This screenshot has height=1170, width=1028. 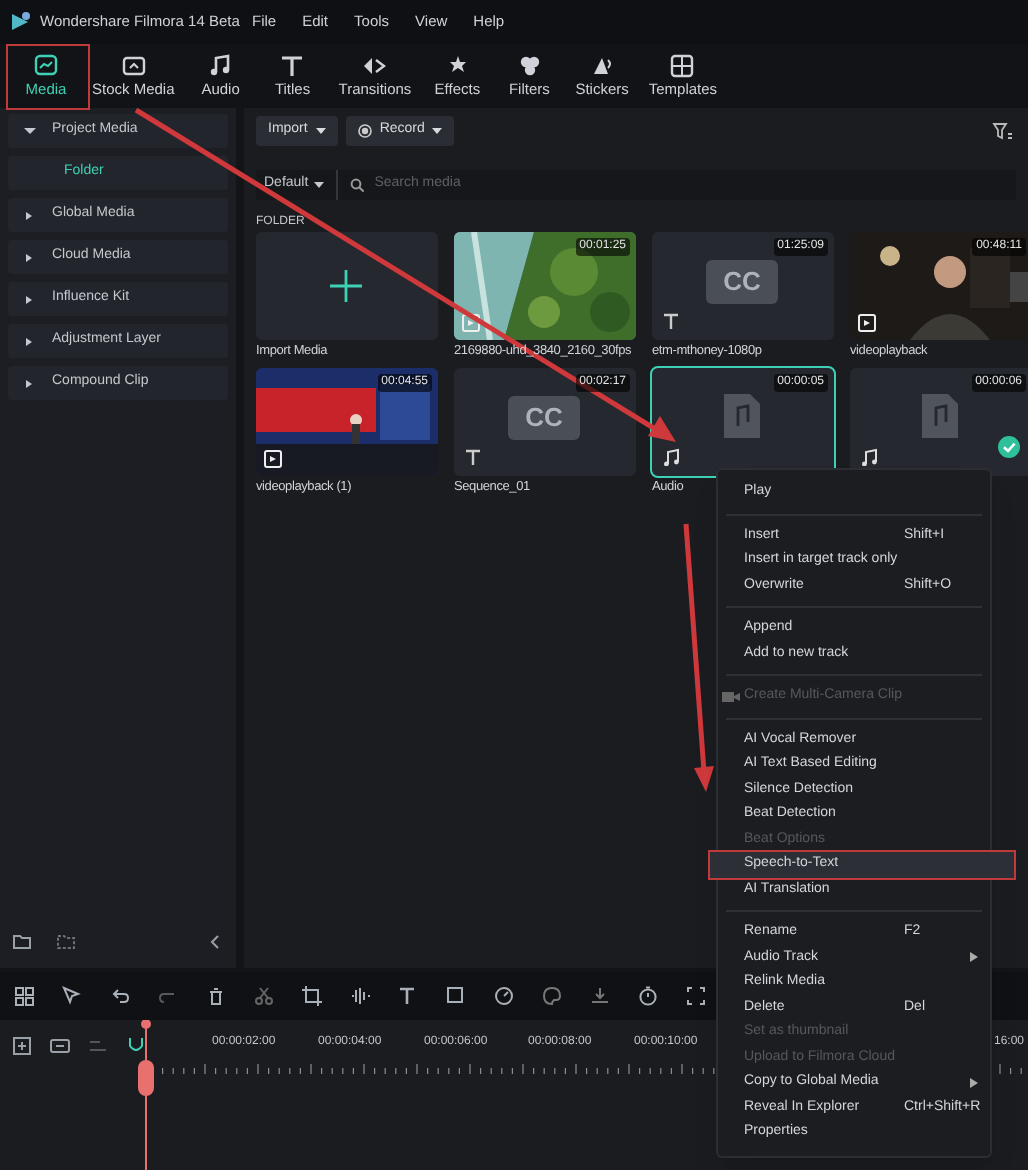 What do you see at coordinates (312, 996) in the screenshot?
I see `crop-icon` at bounding box center [312, 996].